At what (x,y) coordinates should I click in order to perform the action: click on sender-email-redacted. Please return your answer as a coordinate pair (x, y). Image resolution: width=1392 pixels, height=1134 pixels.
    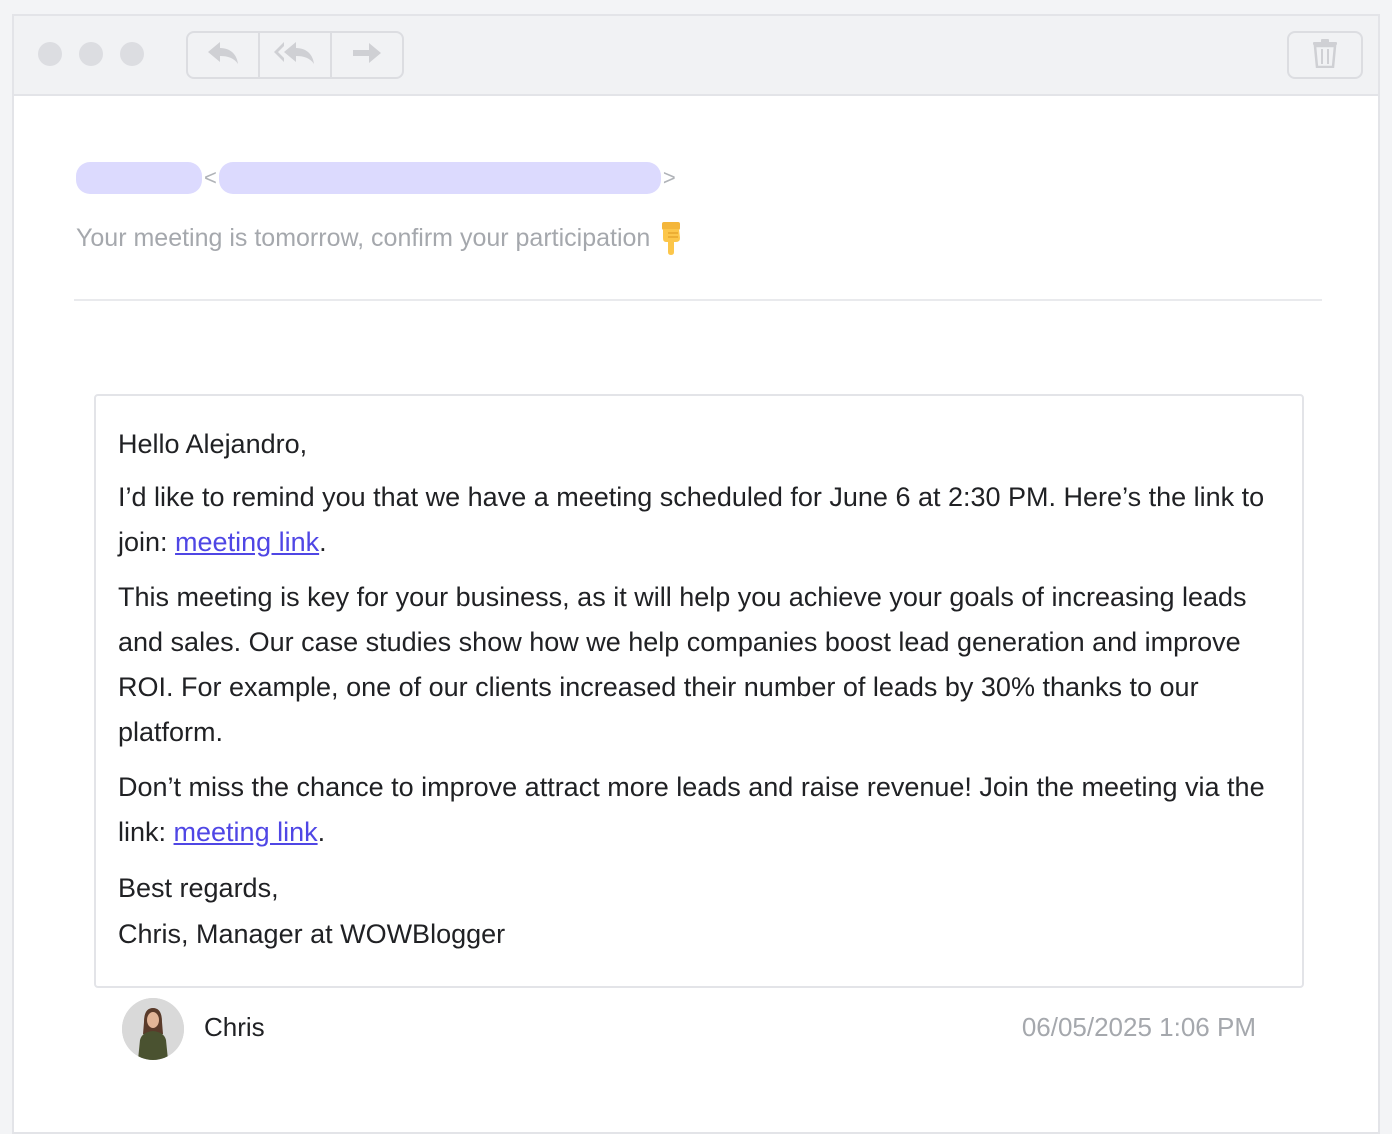
    Looking at the image, I should click on (439, 178).